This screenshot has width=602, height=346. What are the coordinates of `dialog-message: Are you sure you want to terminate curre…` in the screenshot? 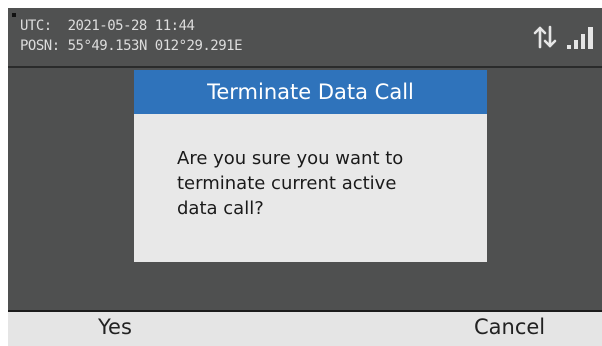 It's located at (327, 183).